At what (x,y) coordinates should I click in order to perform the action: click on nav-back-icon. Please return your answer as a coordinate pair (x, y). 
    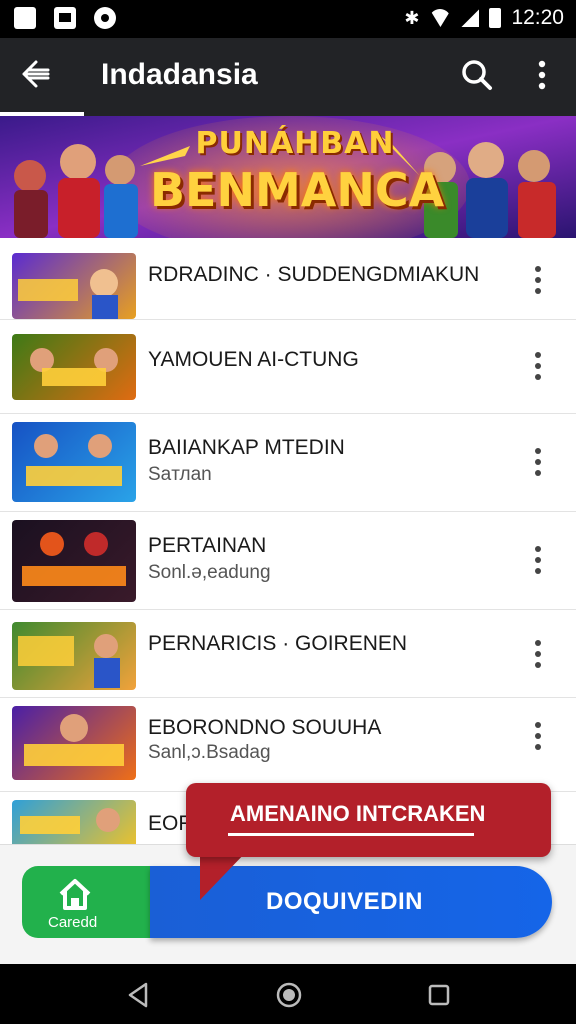
    Looking at the image, I should click on (138, 995).